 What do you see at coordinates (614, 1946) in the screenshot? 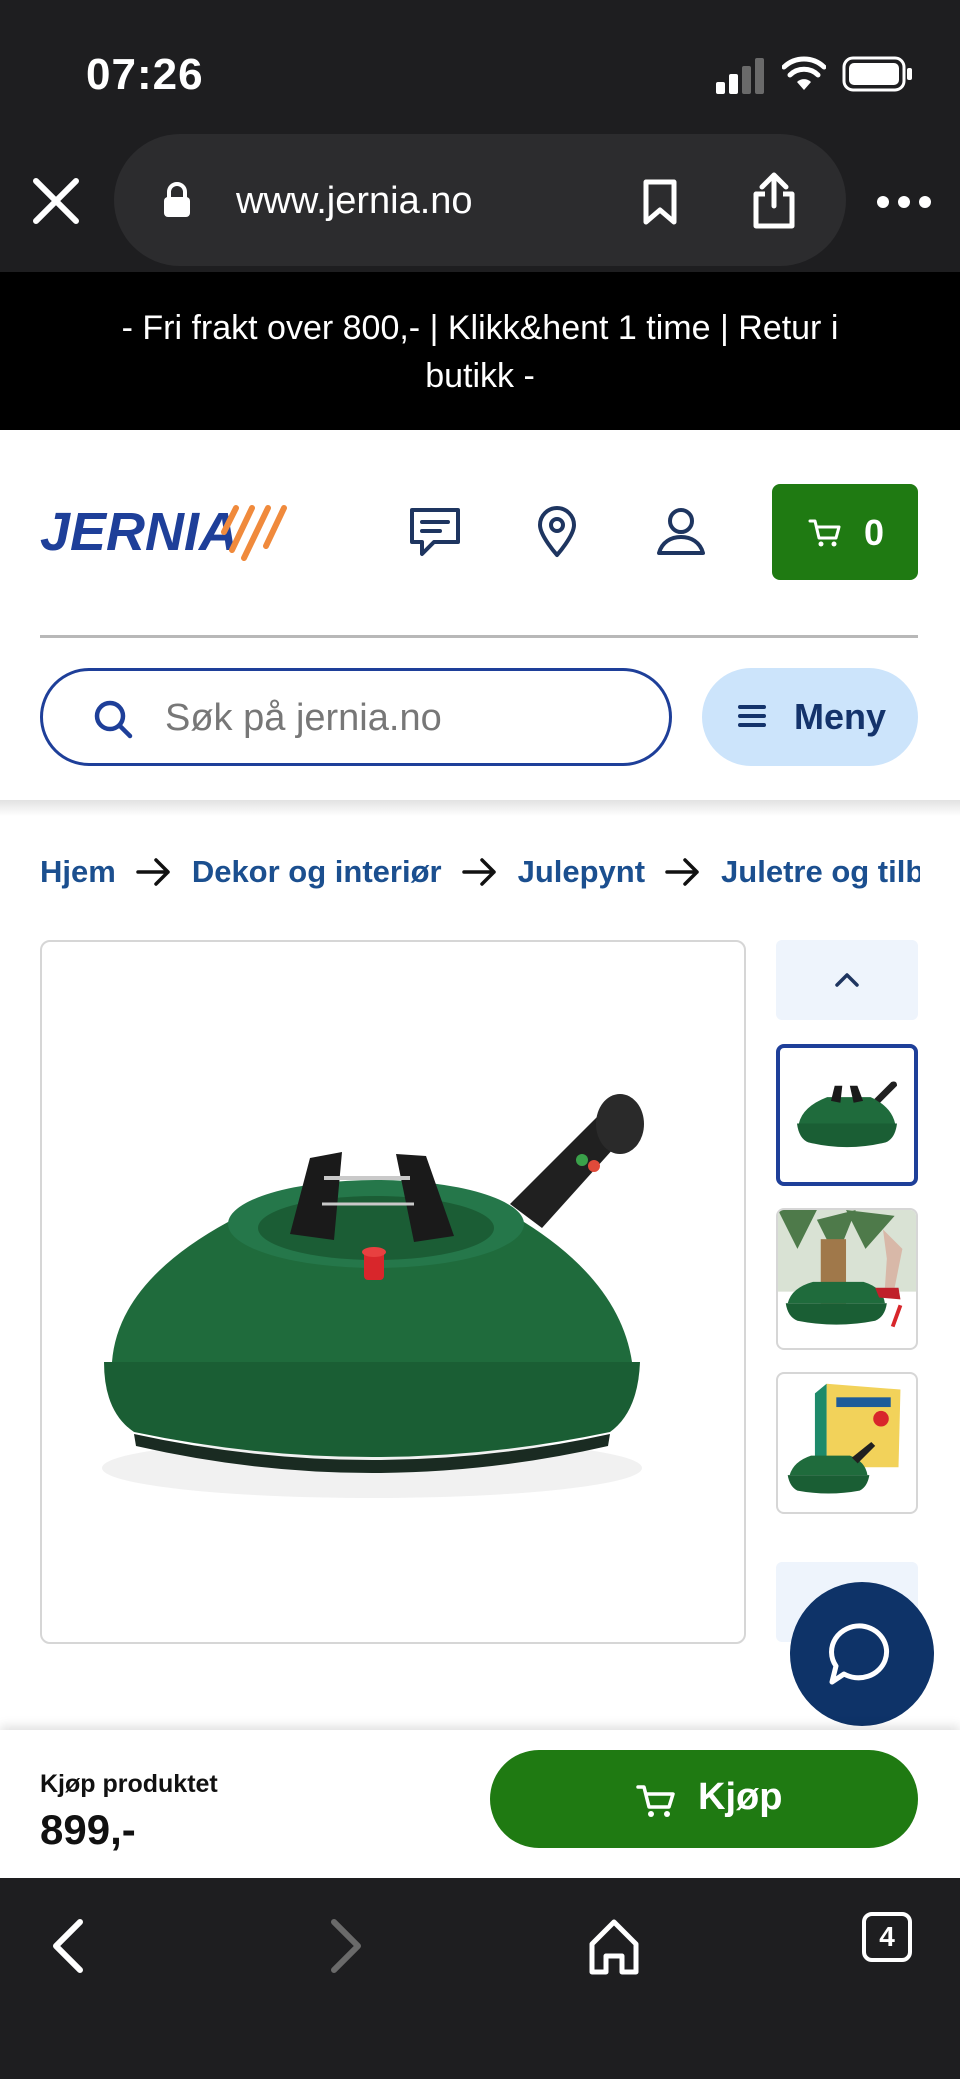
I see `home-icon` at bounding box center [614, 1946].